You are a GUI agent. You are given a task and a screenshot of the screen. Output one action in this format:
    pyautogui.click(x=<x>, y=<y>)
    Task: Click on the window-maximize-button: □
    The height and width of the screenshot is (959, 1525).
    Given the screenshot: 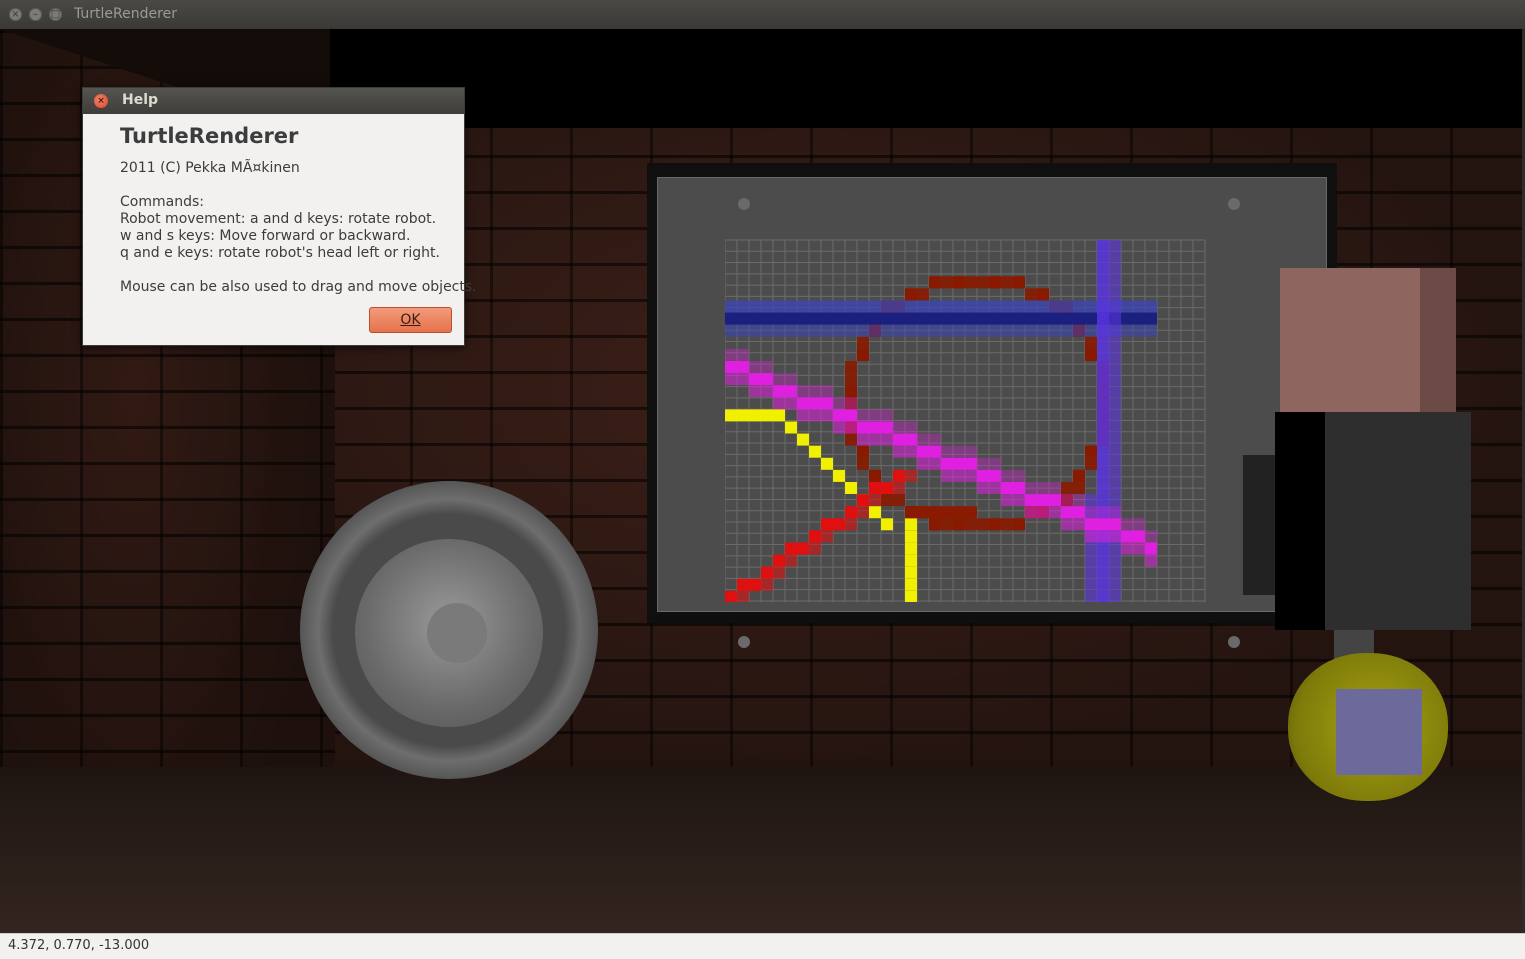 What is the action you would take?
    pyautogui.click(x=55, y=14)
    